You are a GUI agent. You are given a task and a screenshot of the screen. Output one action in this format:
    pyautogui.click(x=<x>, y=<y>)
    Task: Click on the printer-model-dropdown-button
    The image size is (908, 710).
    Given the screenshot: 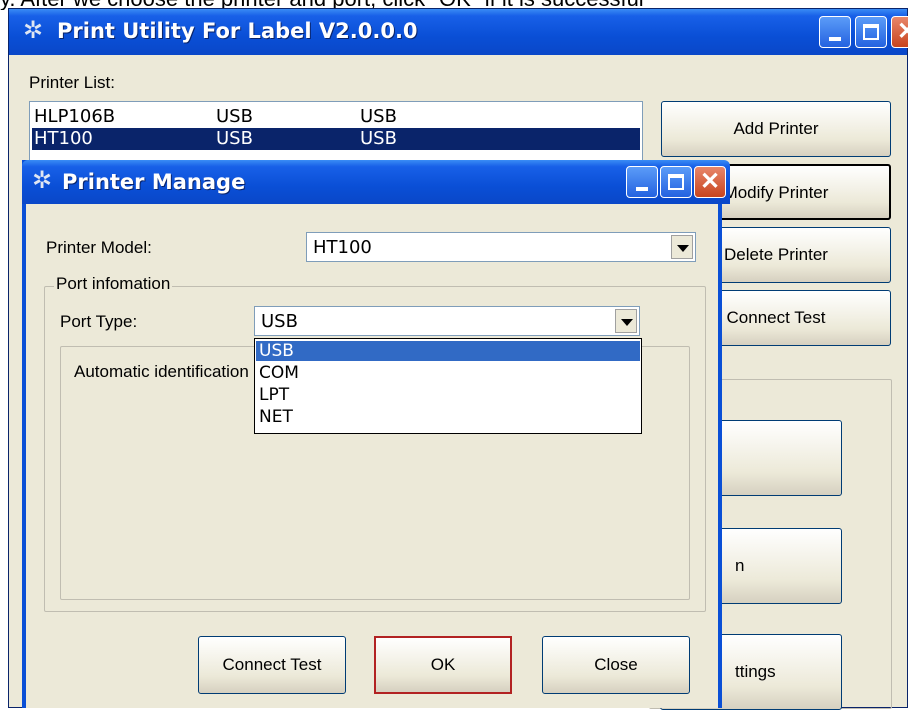 What is the action you would take?
    pyautogui.click(x=682, y=247)
    